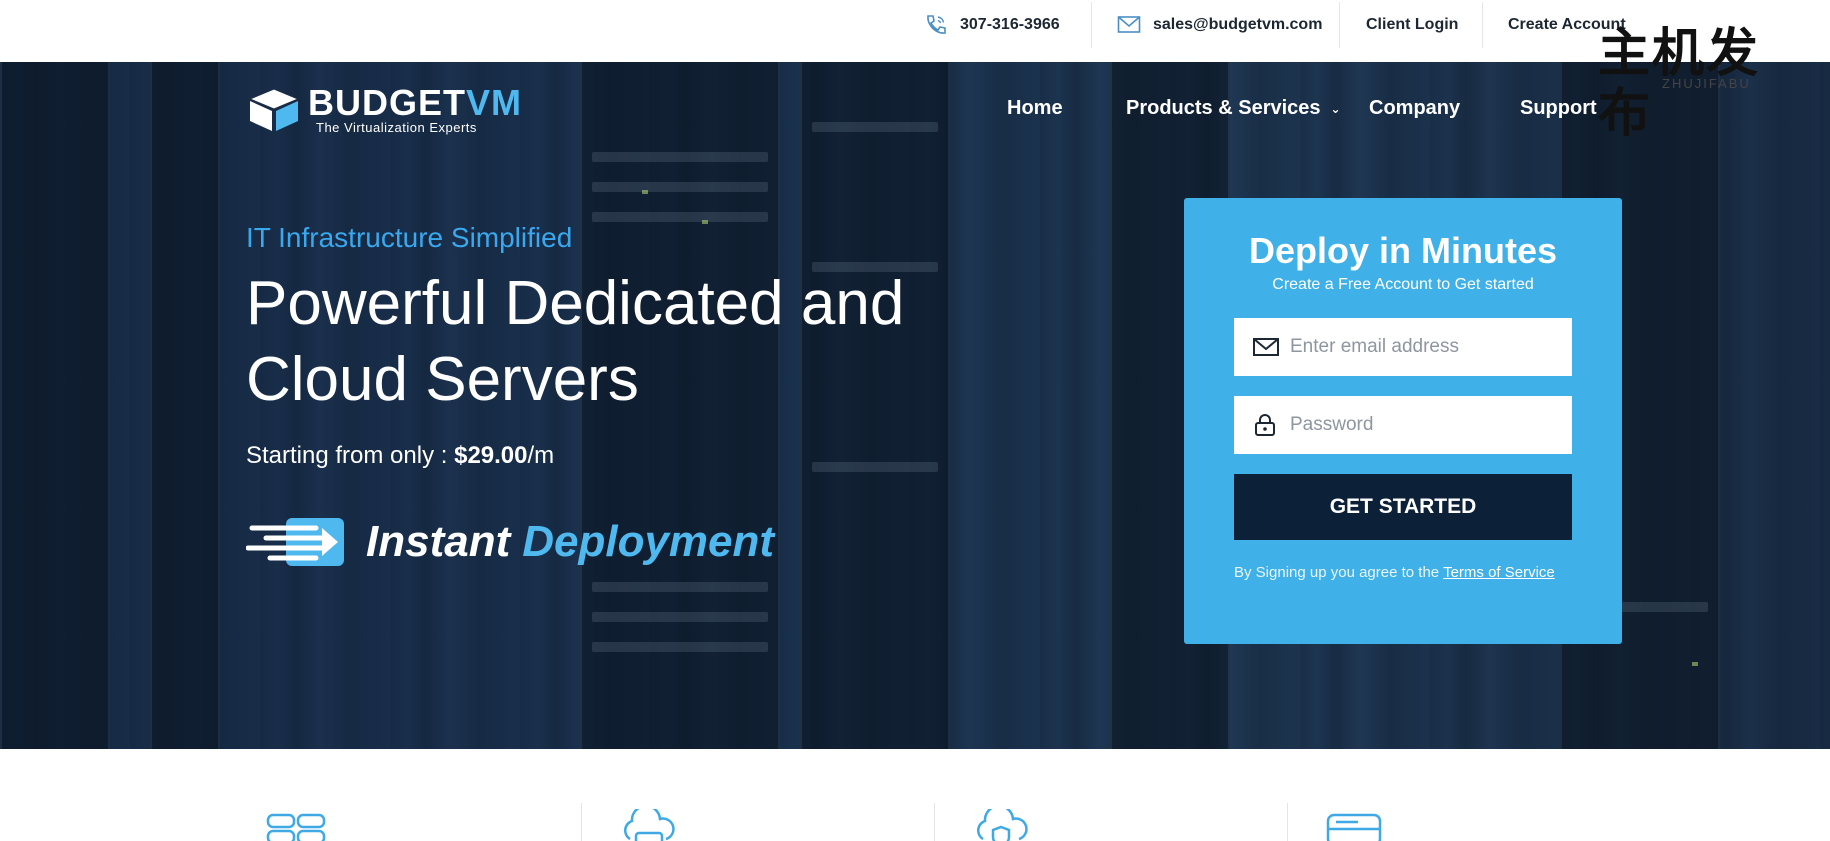 The image size is (1830, 841). I want to click on nav-item-products-services: Products & Services ⌄, so click(1233, 108).